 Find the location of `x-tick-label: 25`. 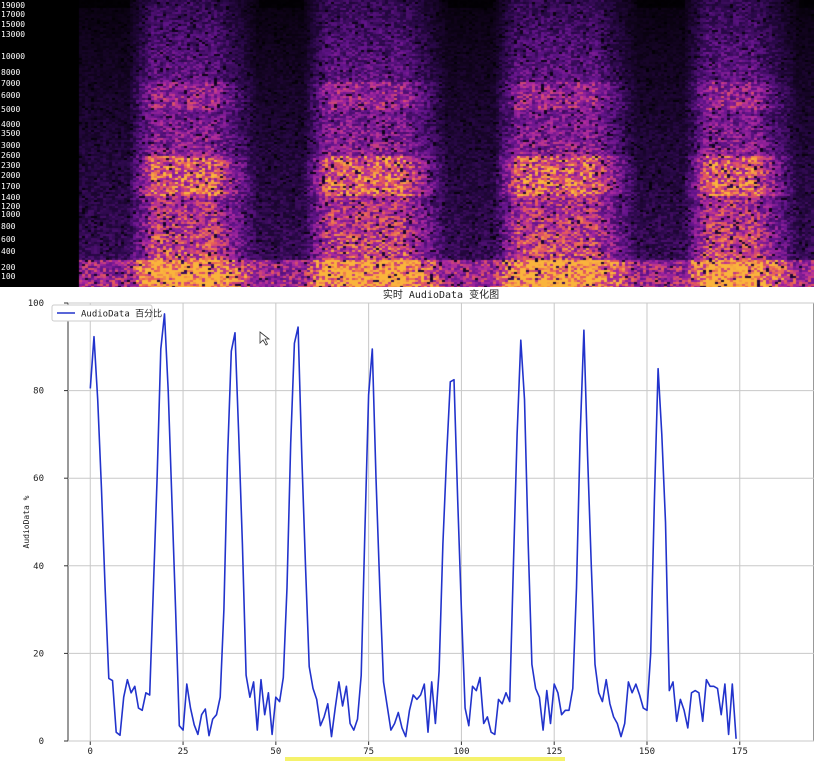

x-tick-label: 25 is located at coordinates (183, 752).